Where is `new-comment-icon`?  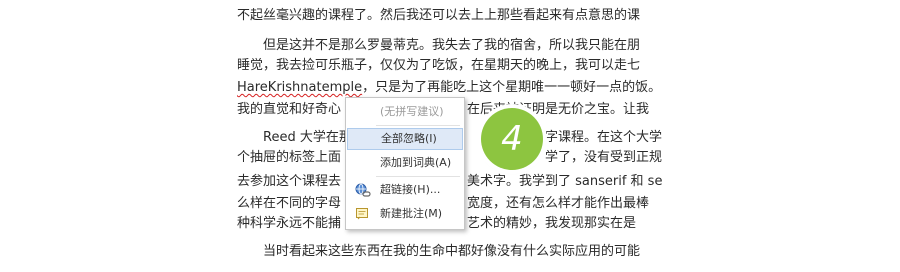
new-comment-icon is located at coordinates (363, 214).